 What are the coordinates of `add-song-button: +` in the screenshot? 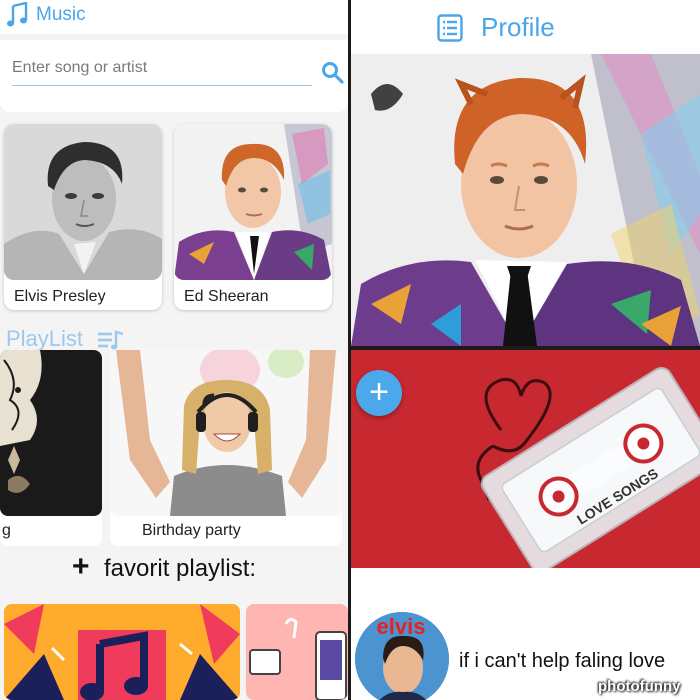 It's located at (379, 393).